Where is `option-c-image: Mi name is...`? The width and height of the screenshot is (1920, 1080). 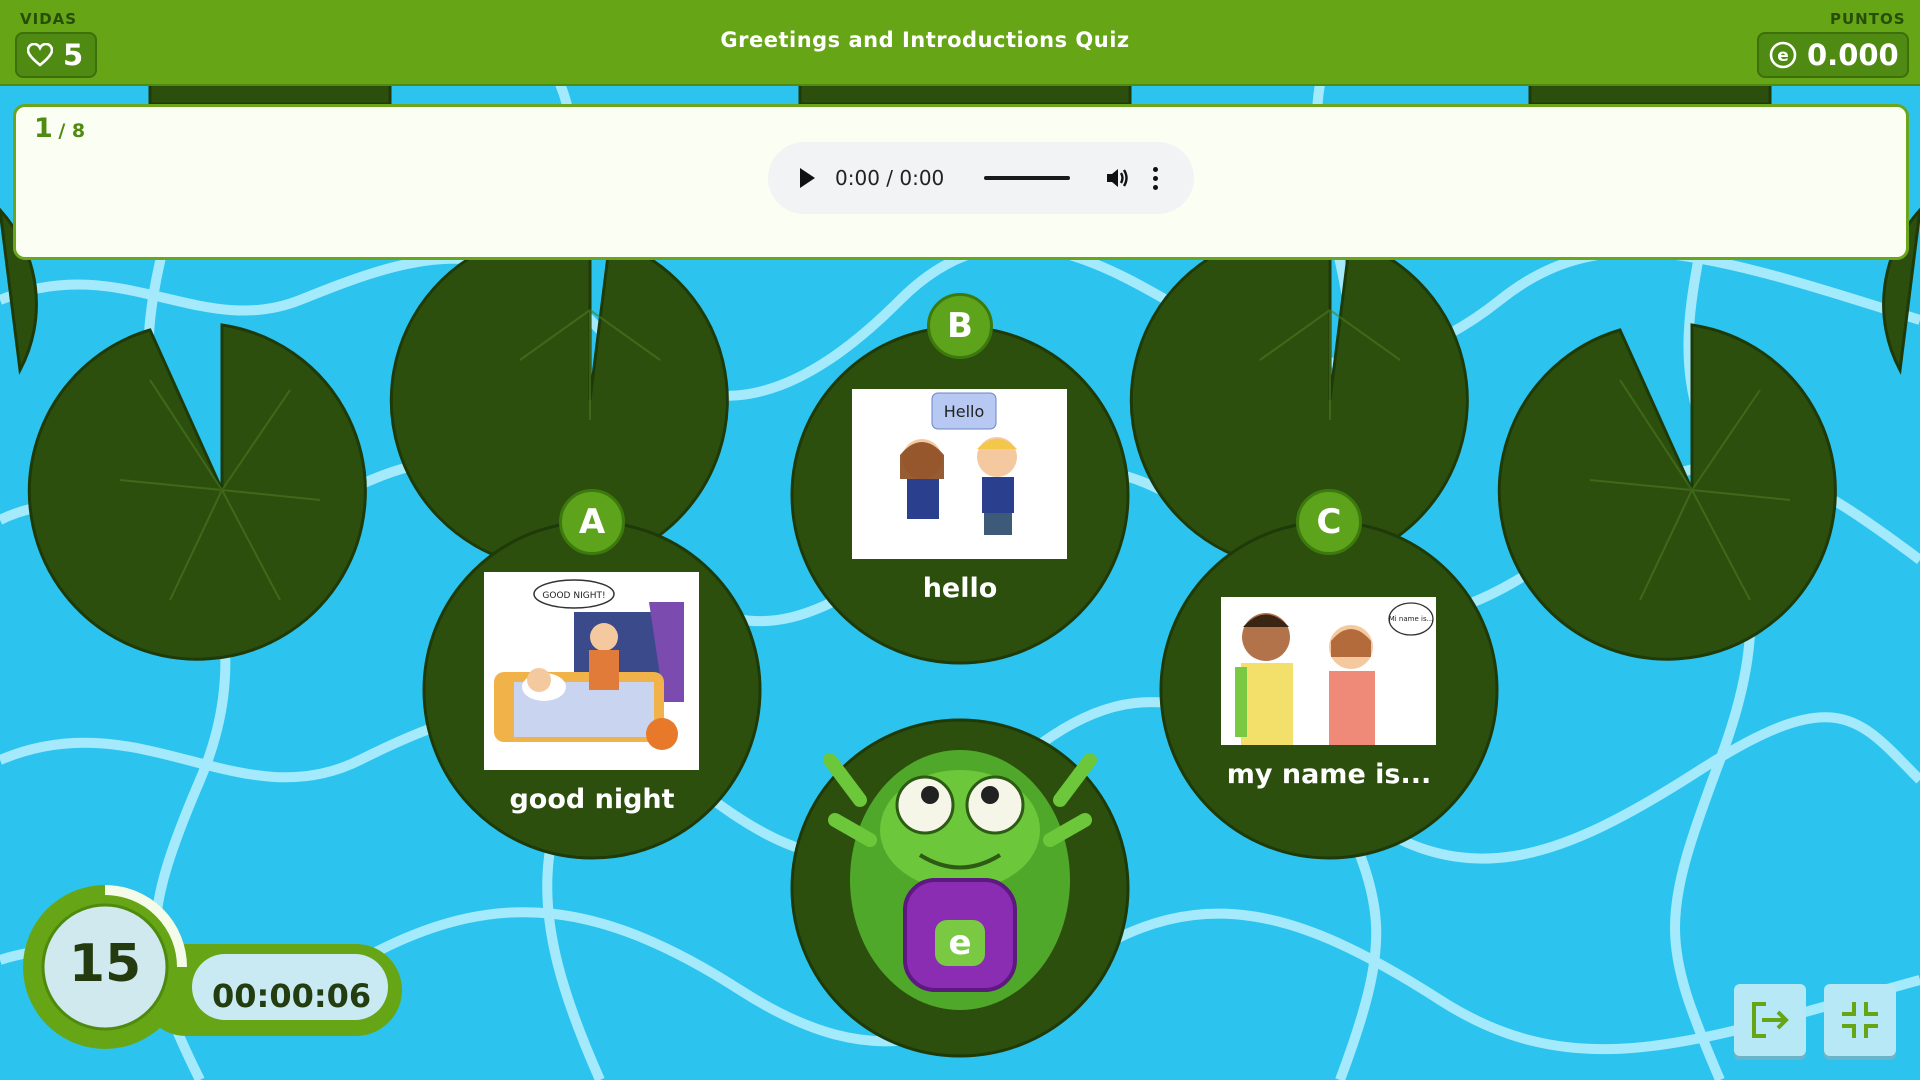 option-c-image: Mi name is... is located at coordinates (1328, 671).